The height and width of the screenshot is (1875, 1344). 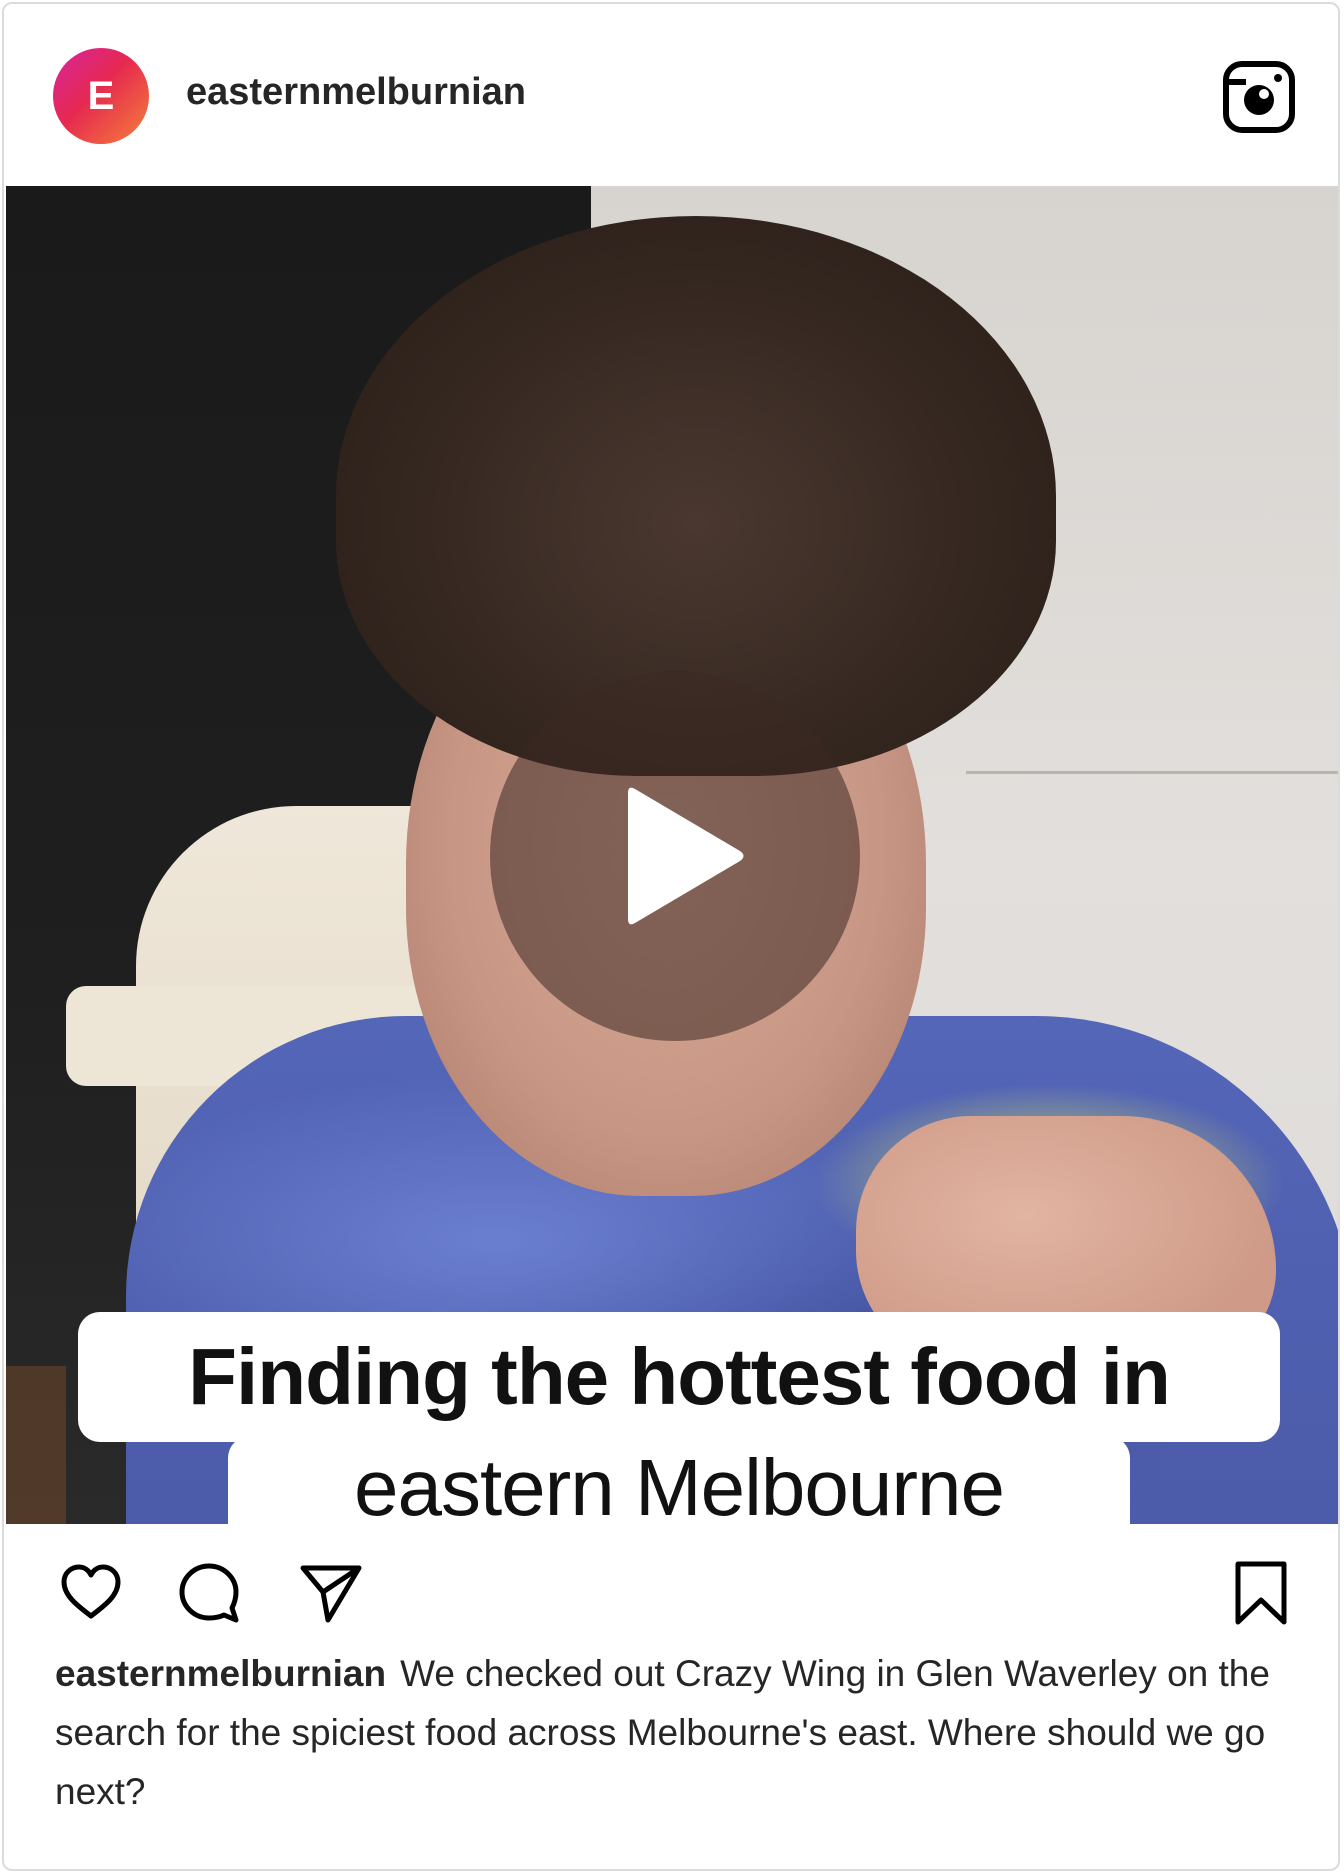 I want to click on wall-line, so click(x=1152, y=772).